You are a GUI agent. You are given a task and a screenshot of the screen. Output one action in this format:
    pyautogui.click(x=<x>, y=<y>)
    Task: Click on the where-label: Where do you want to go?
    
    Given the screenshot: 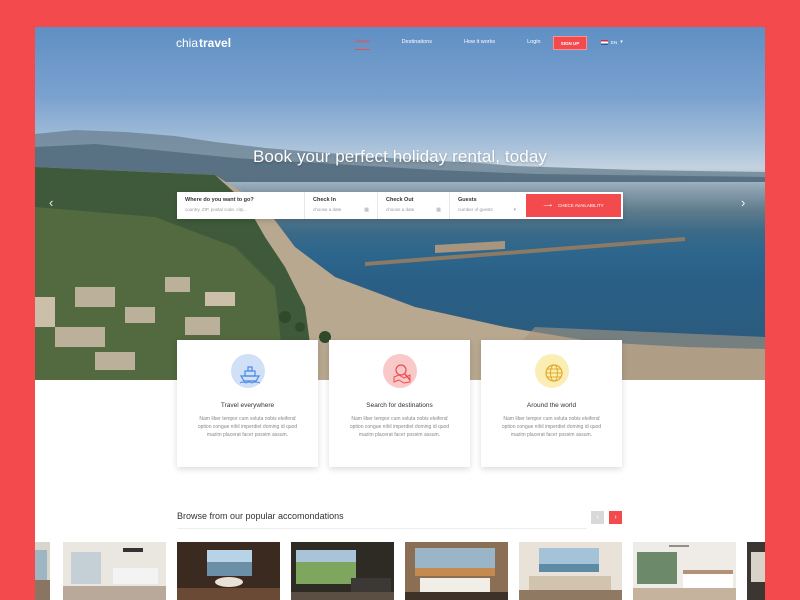 What is the action you would take?
    pyautogui.click(x=219, y=200)
    